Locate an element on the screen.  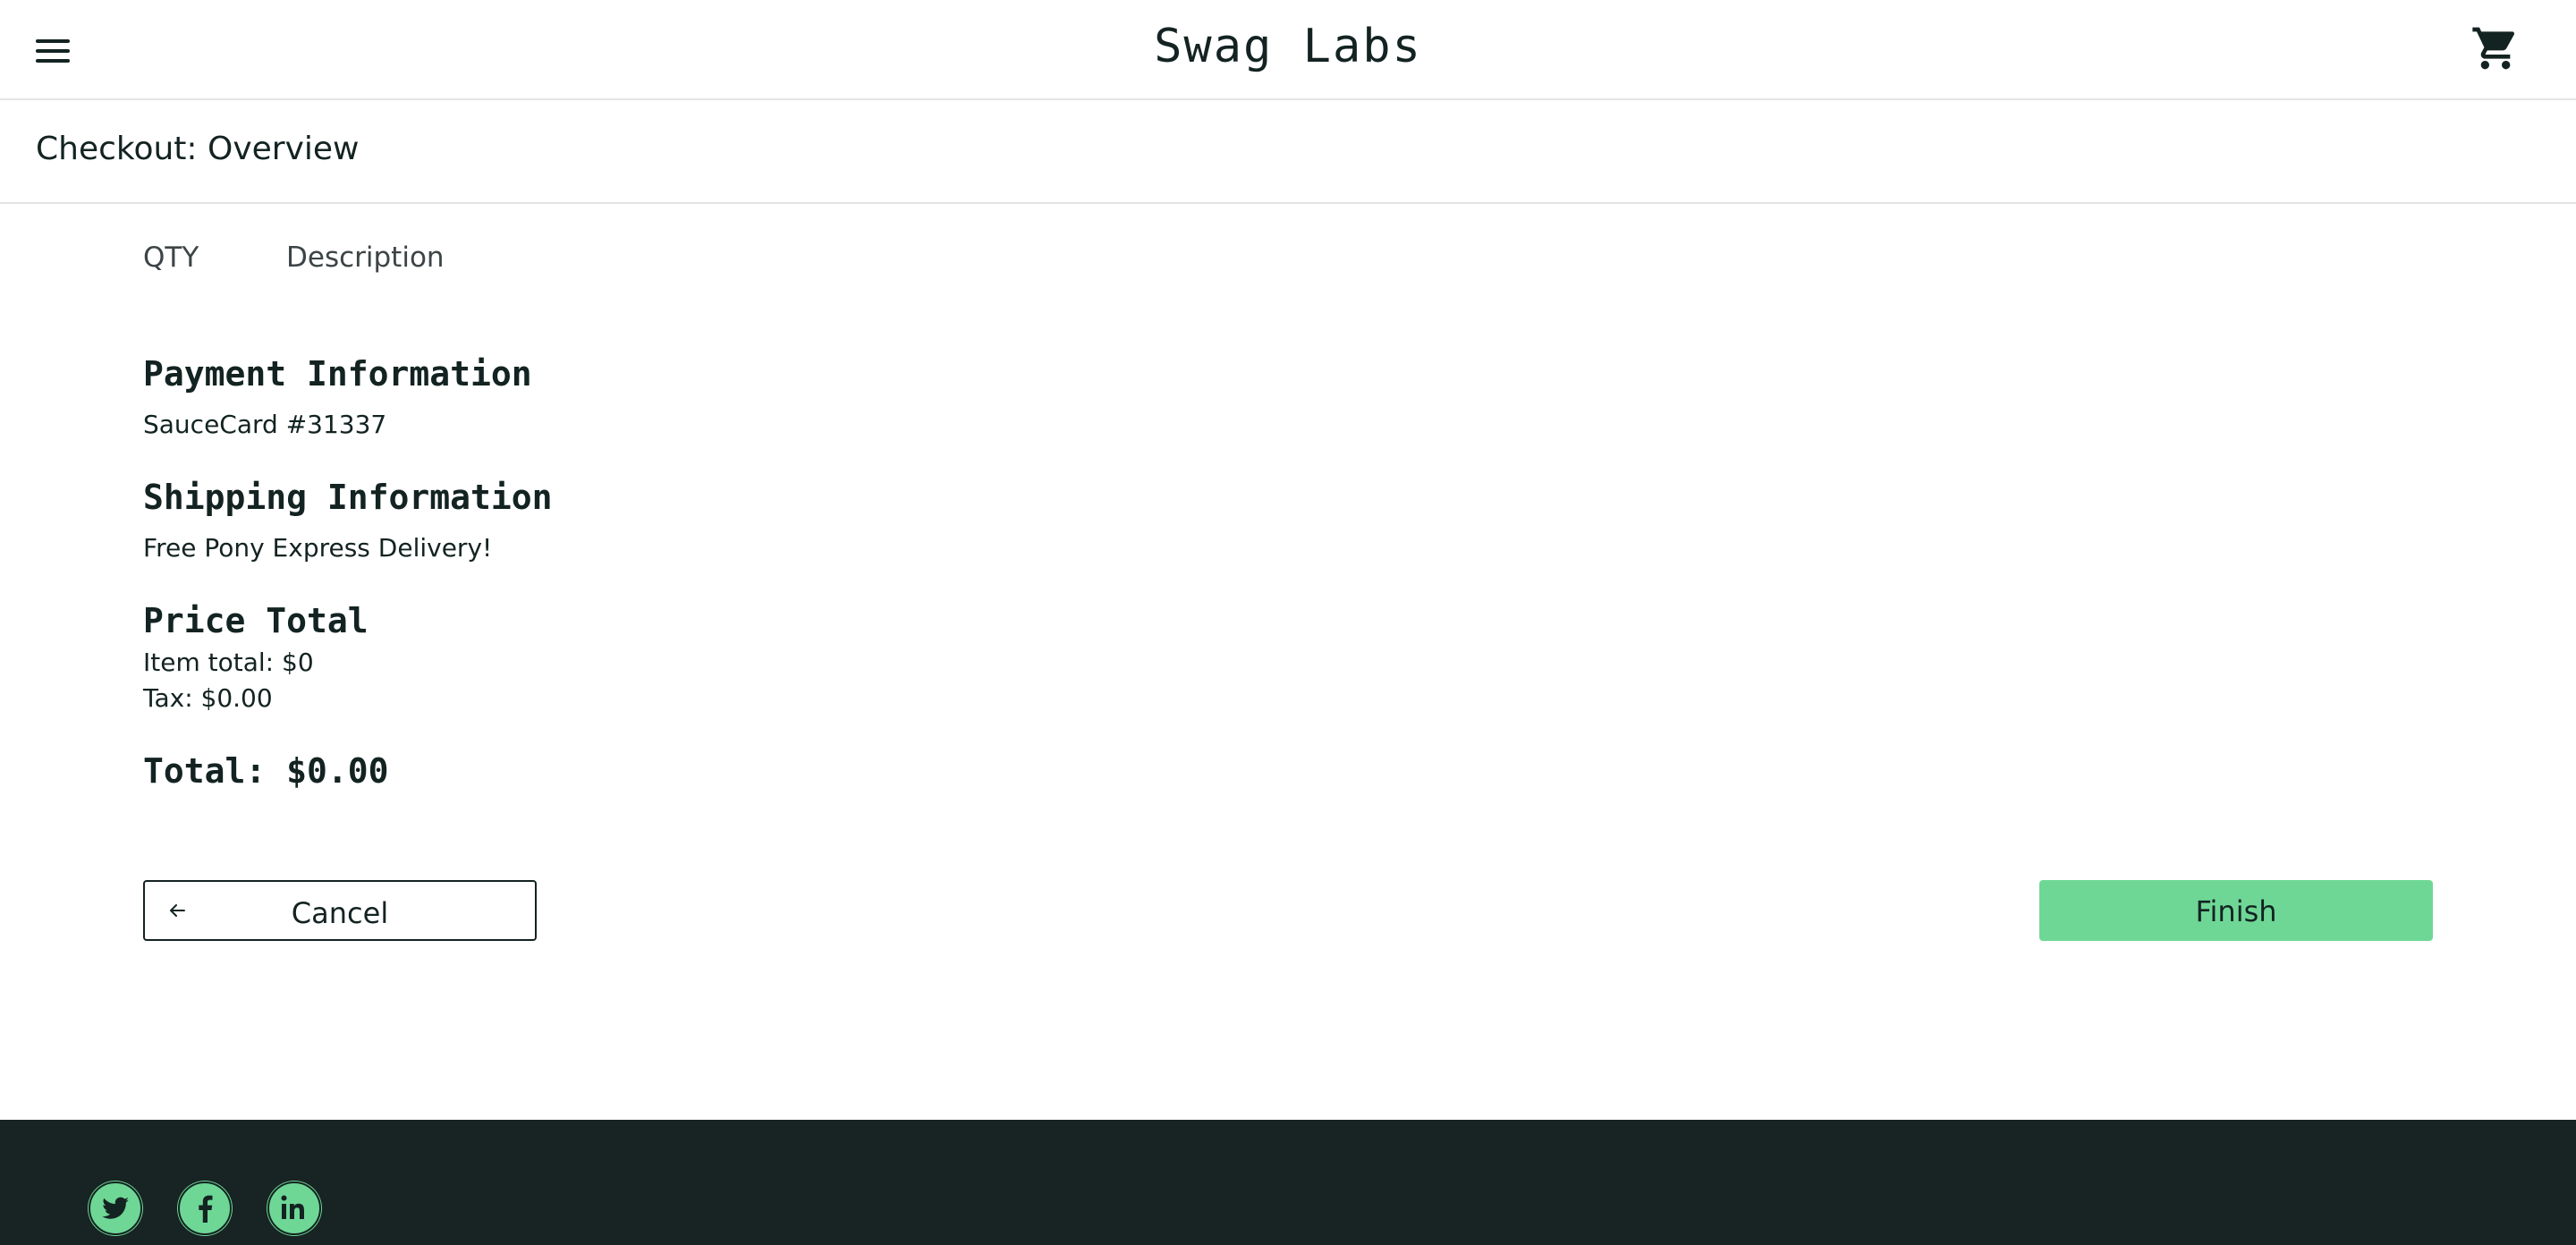
linkedin-icon is located at coordinates (294, 1209).